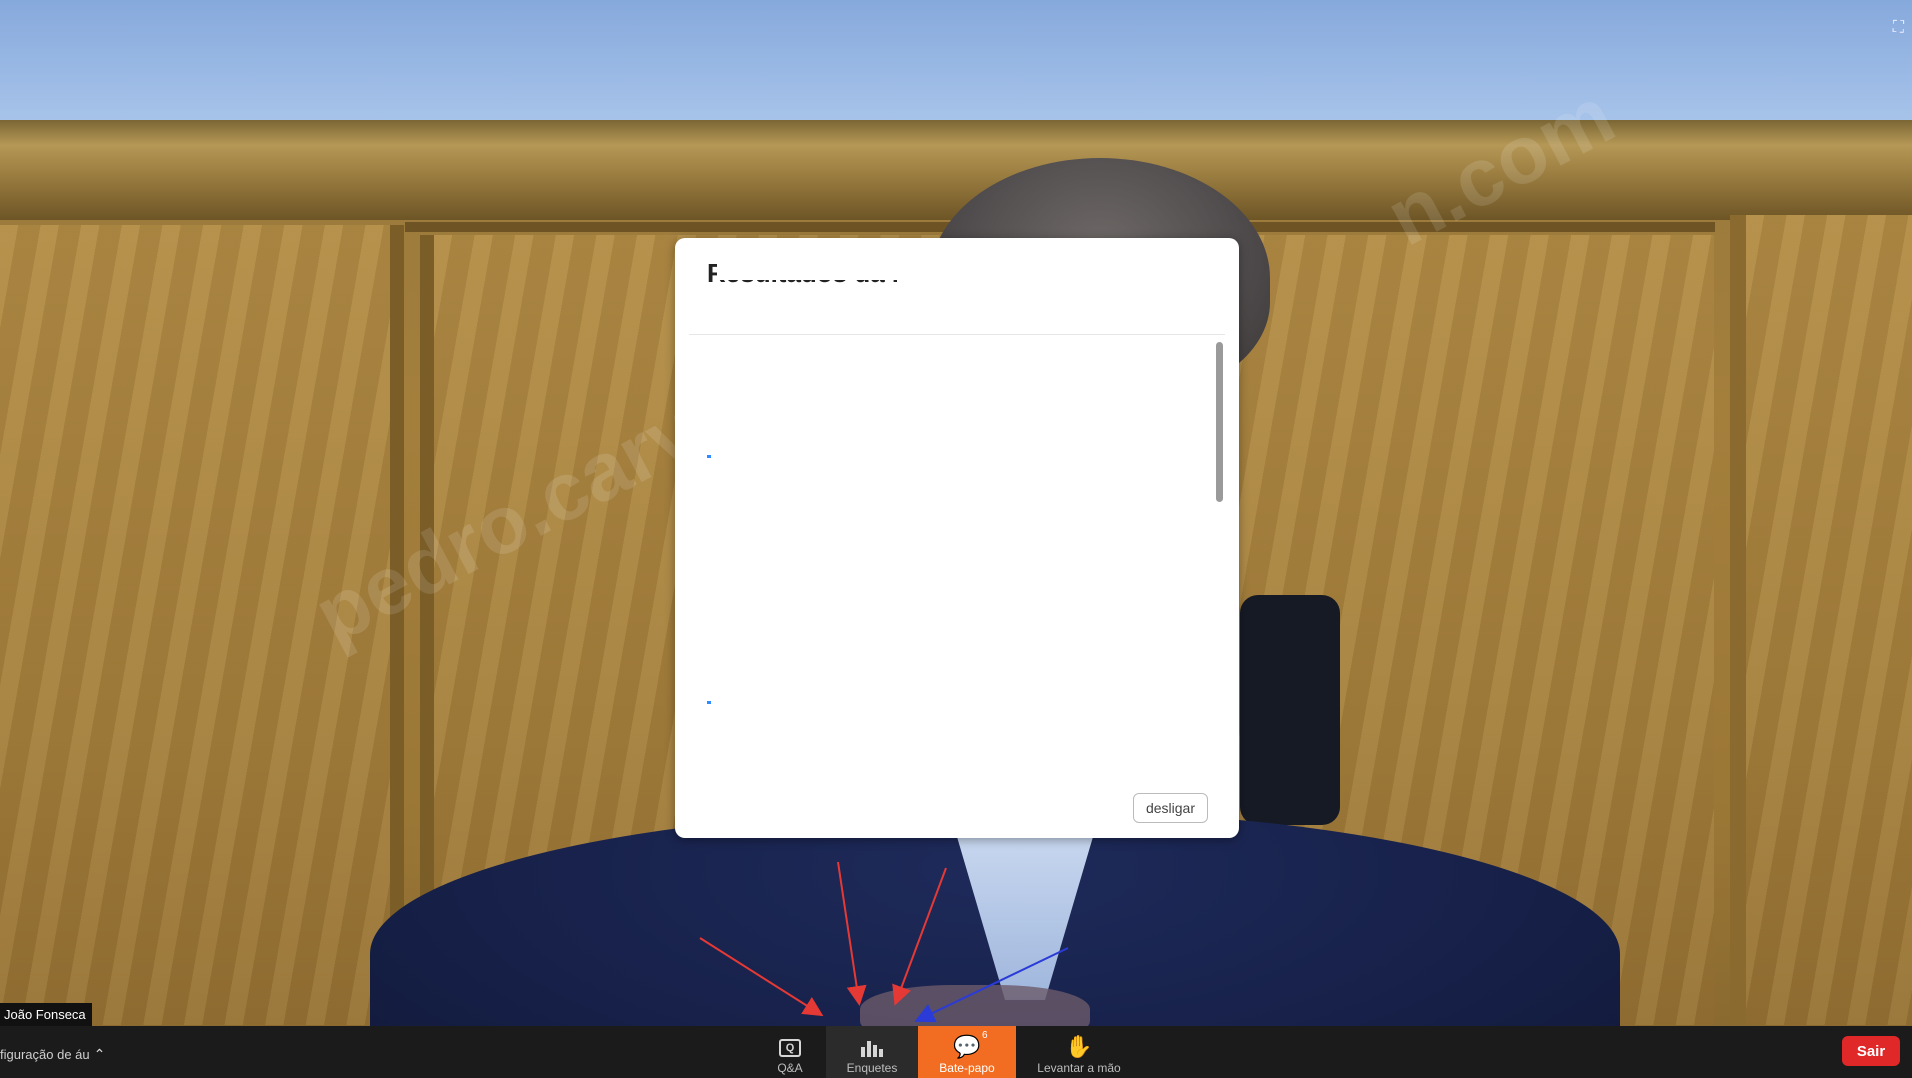 This screenshot has width=1912, height=1078. I want to click on qa-label: Q&A, so click(790, 1068).